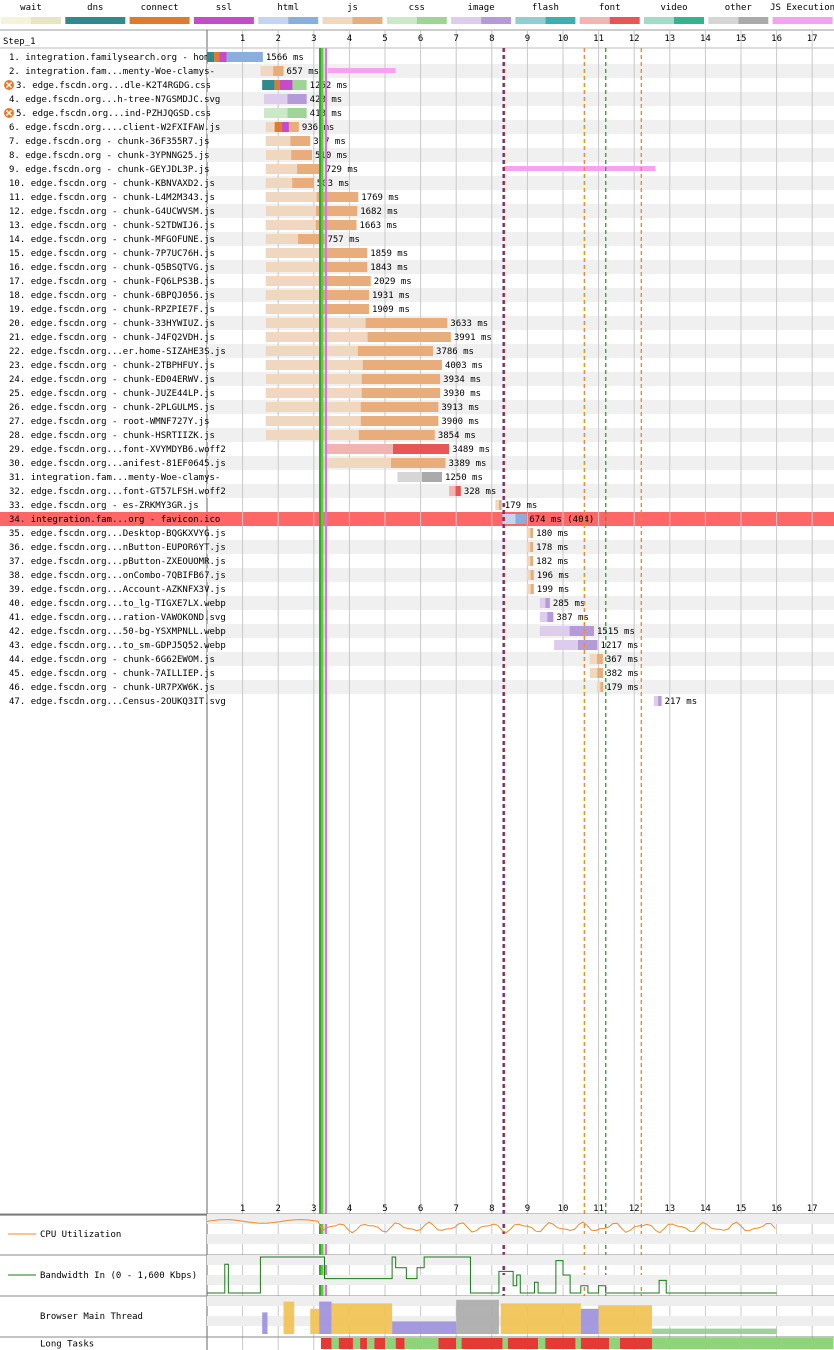 This screenshot has height=1350, width=834. What do you see at coordinates (123, 282) in the screenshot?
I see `request-url: edge.fscdn.org - chunk-FQ6LPS3B.js` at bounding box center [123, 282].